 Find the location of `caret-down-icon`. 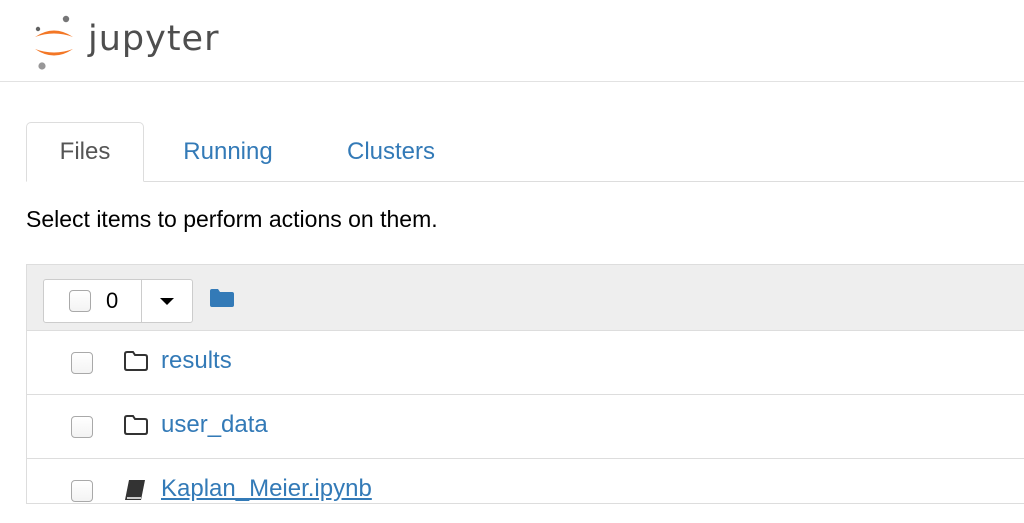

caret-down-icon is located at coordinates (167, 301).